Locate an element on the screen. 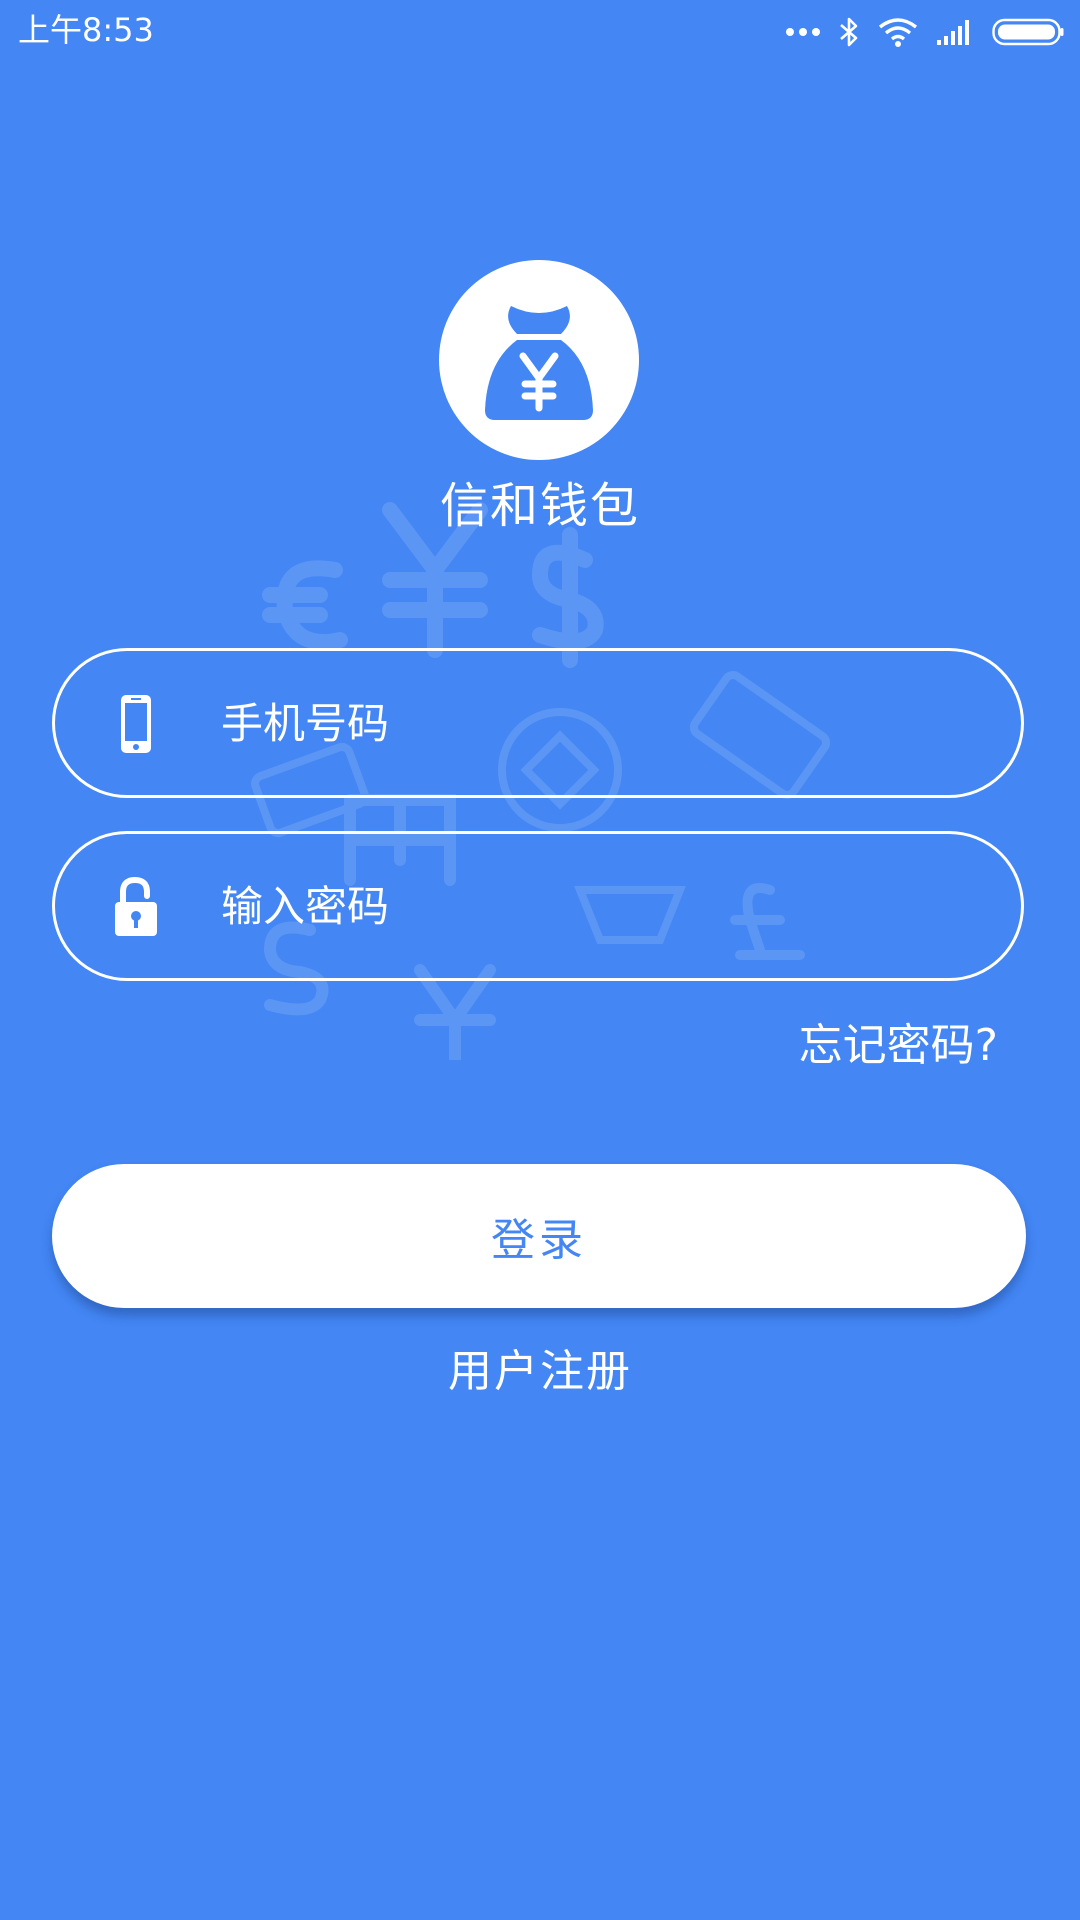 This screenshot has height=1920, width=1080. register-link: 用户注册 is located at coordinates (540, 1372).